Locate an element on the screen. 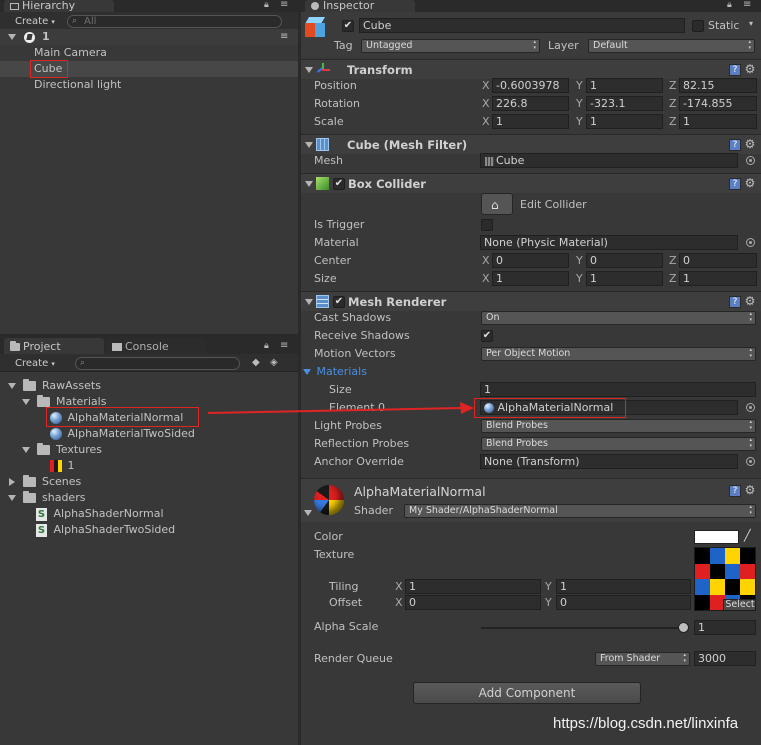 The height and width of the screenshot is (745, 761). annotation-arrow is located at coordinates (340, 408).